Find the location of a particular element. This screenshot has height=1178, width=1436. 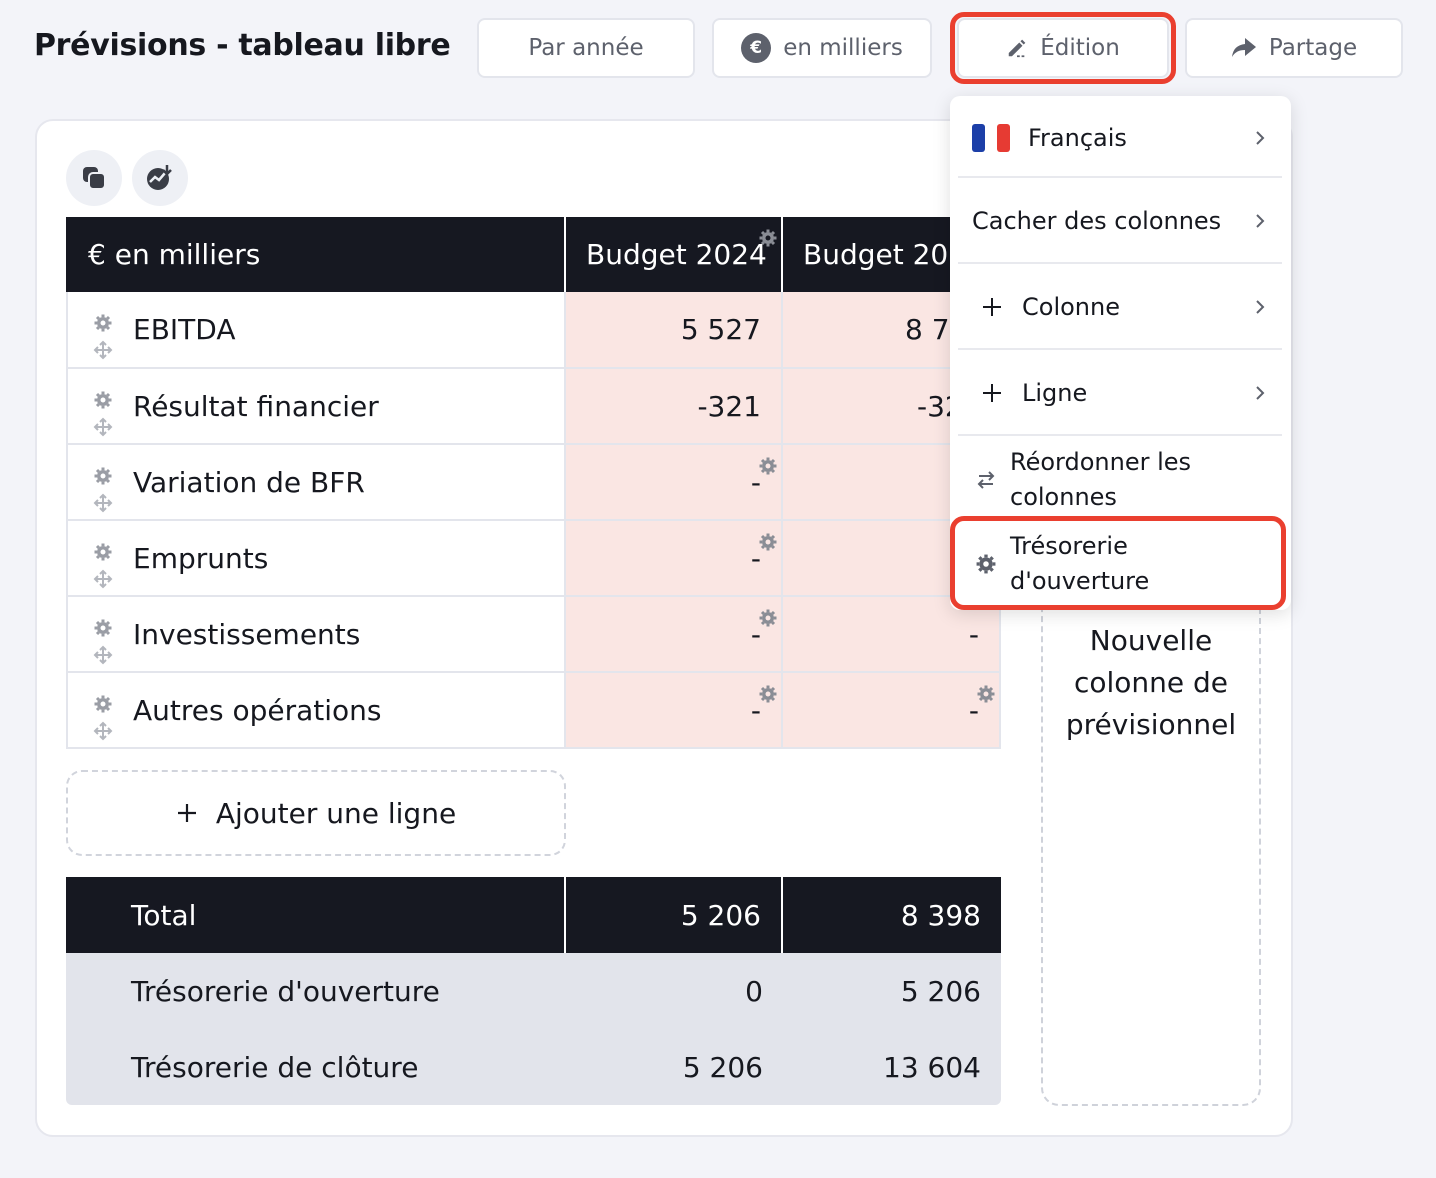

chart-icon is located at coordinates (159, 177).